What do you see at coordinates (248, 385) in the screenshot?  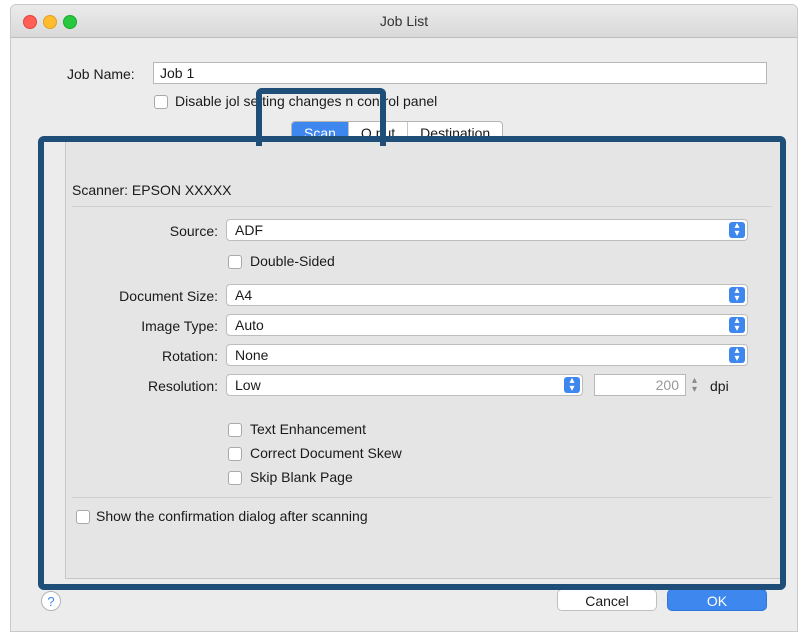 I see `resolution-value: Low` at bounding box center [248, 385].